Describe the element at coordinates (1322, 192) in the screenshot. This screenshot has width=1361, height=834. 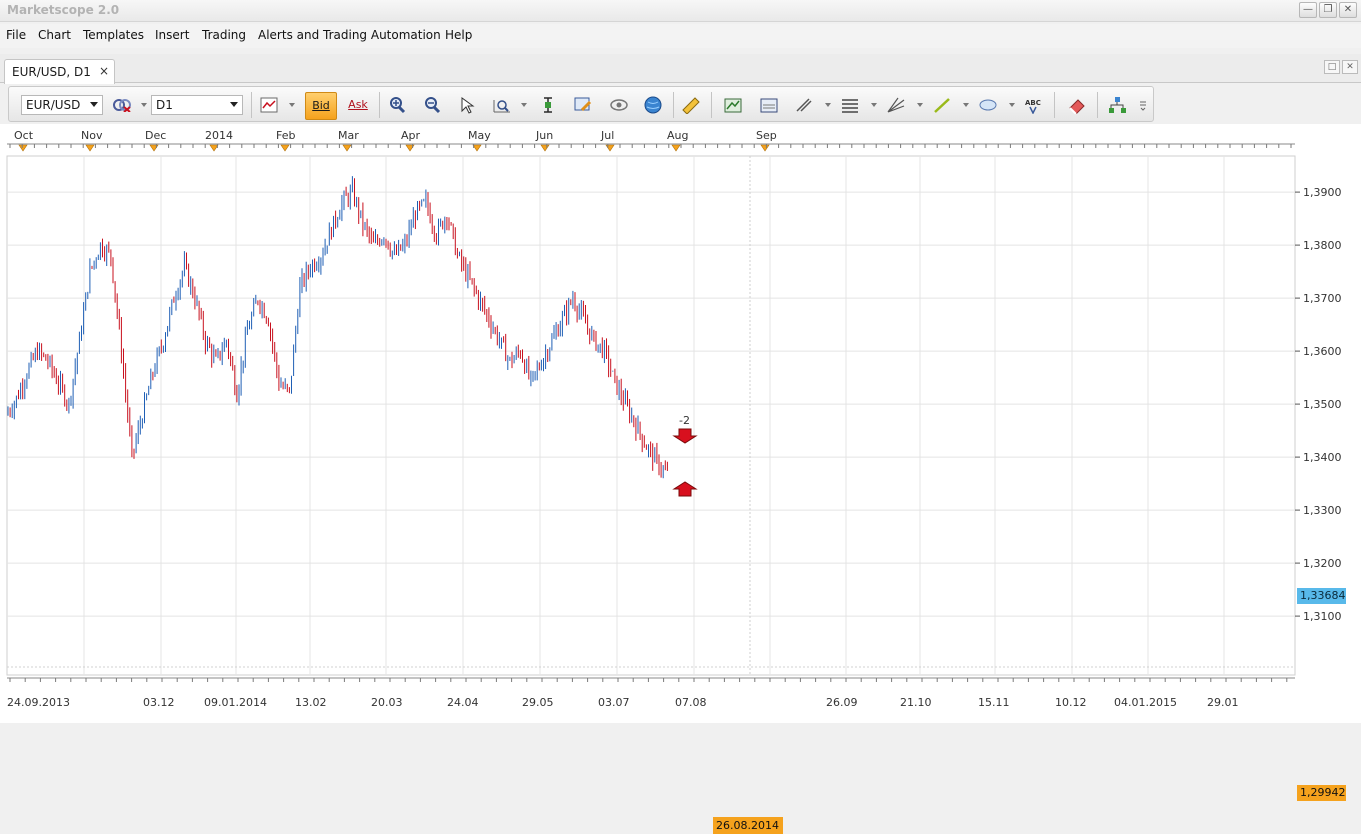
I see `price-label: 1,3900` at that location.